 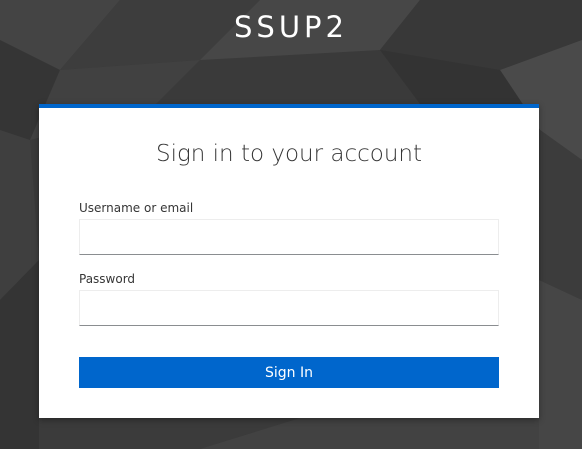 What do you see at coordinates (136, 208) in the screenshot?
I see `username-label: Username or email` at bounding box center [136, 208].